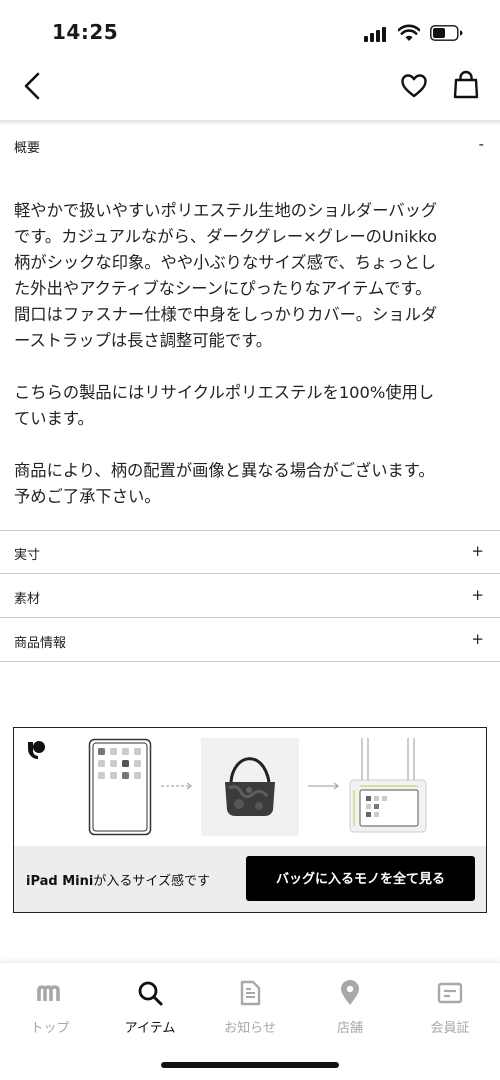 This screenshot has height=1080, width=500. Describe the element at coordinates (85, 32) in the screenshot. I see `status-time: 14:25` at that location.